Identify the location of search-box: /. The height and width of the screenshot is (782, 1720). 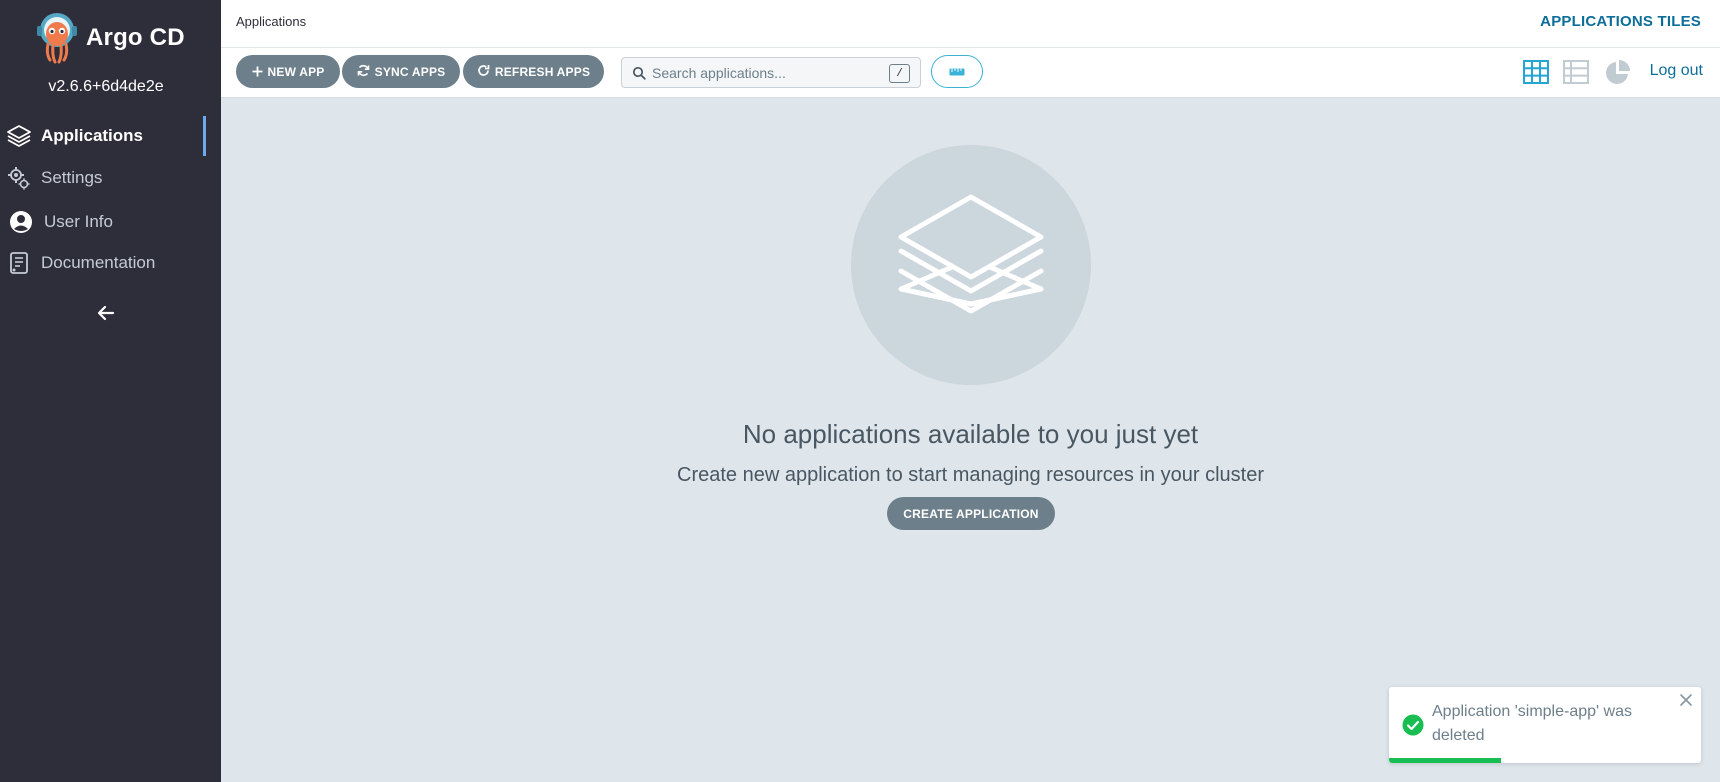
(771, 72).